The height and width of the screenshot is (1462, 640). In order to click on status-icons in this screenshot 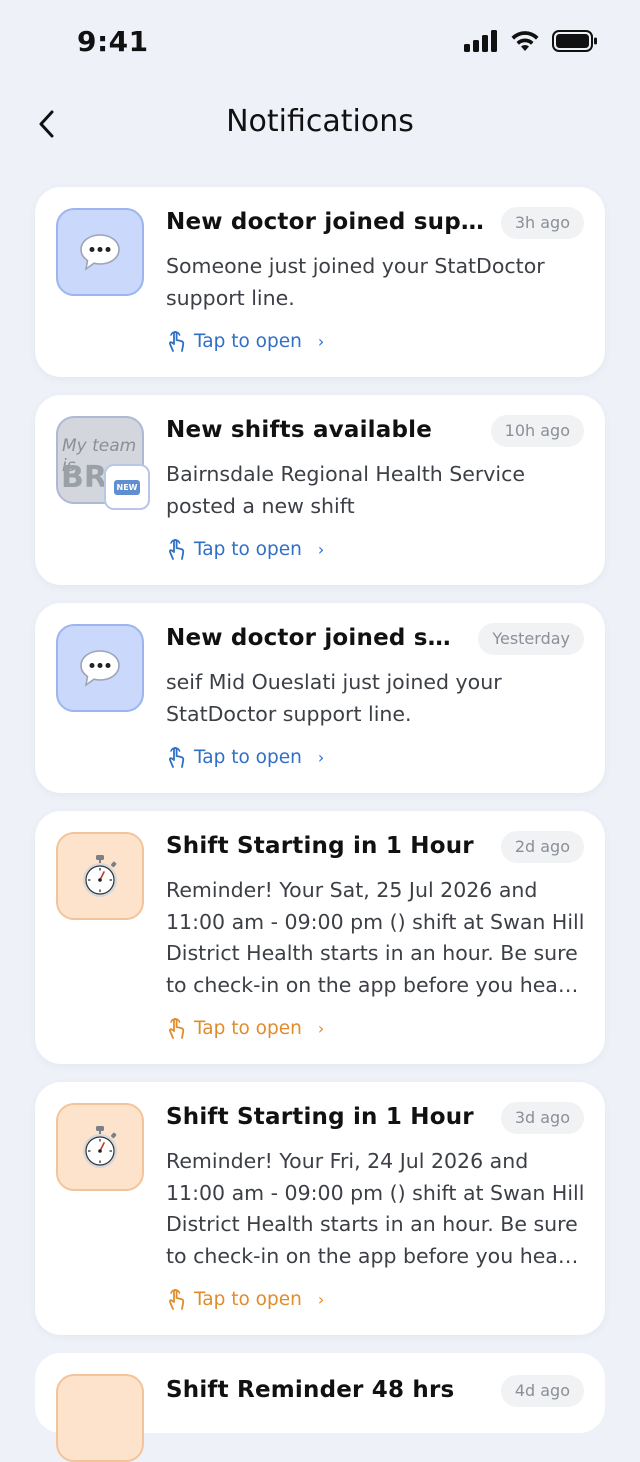, I will do `click(531, 41)`.